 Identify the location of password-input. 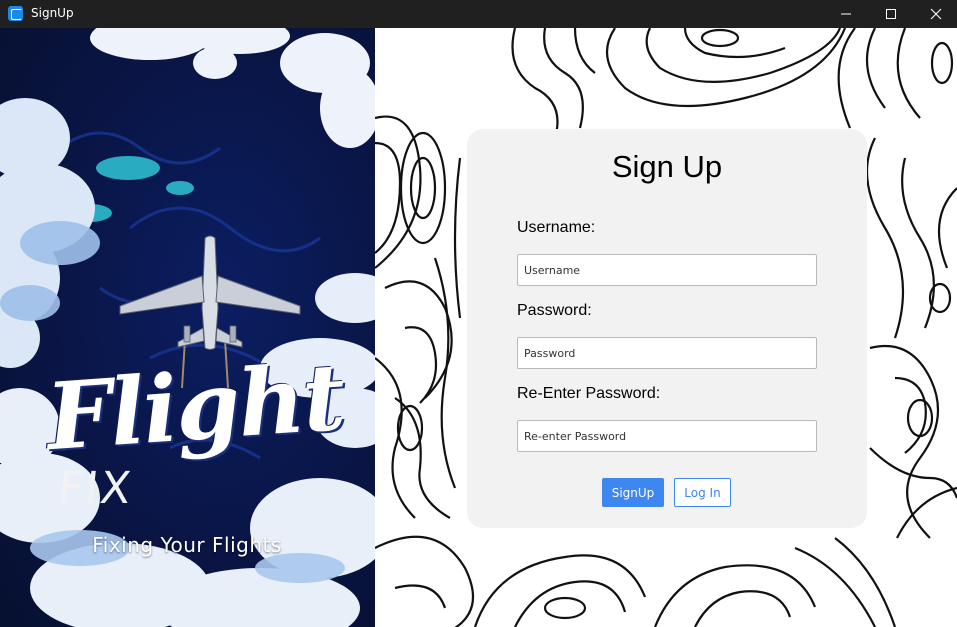
(667, 353).